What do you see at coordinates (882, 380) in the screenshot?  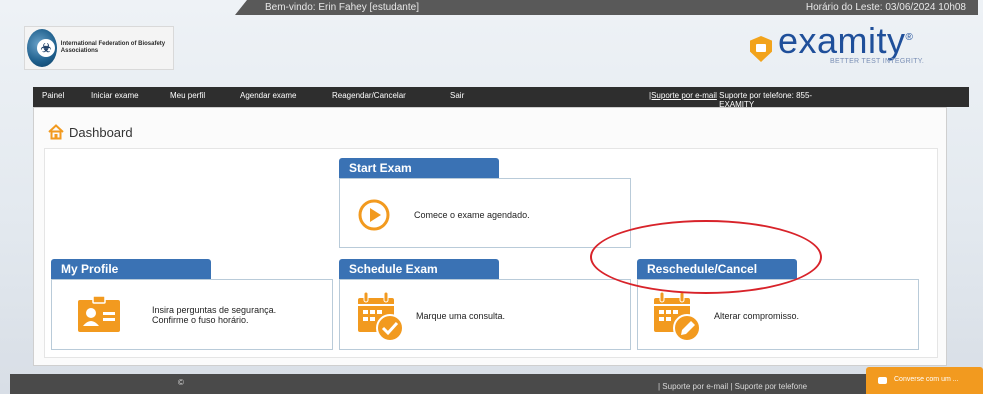 I see `chat-bubble-icon` at bounding box center [882, 380].